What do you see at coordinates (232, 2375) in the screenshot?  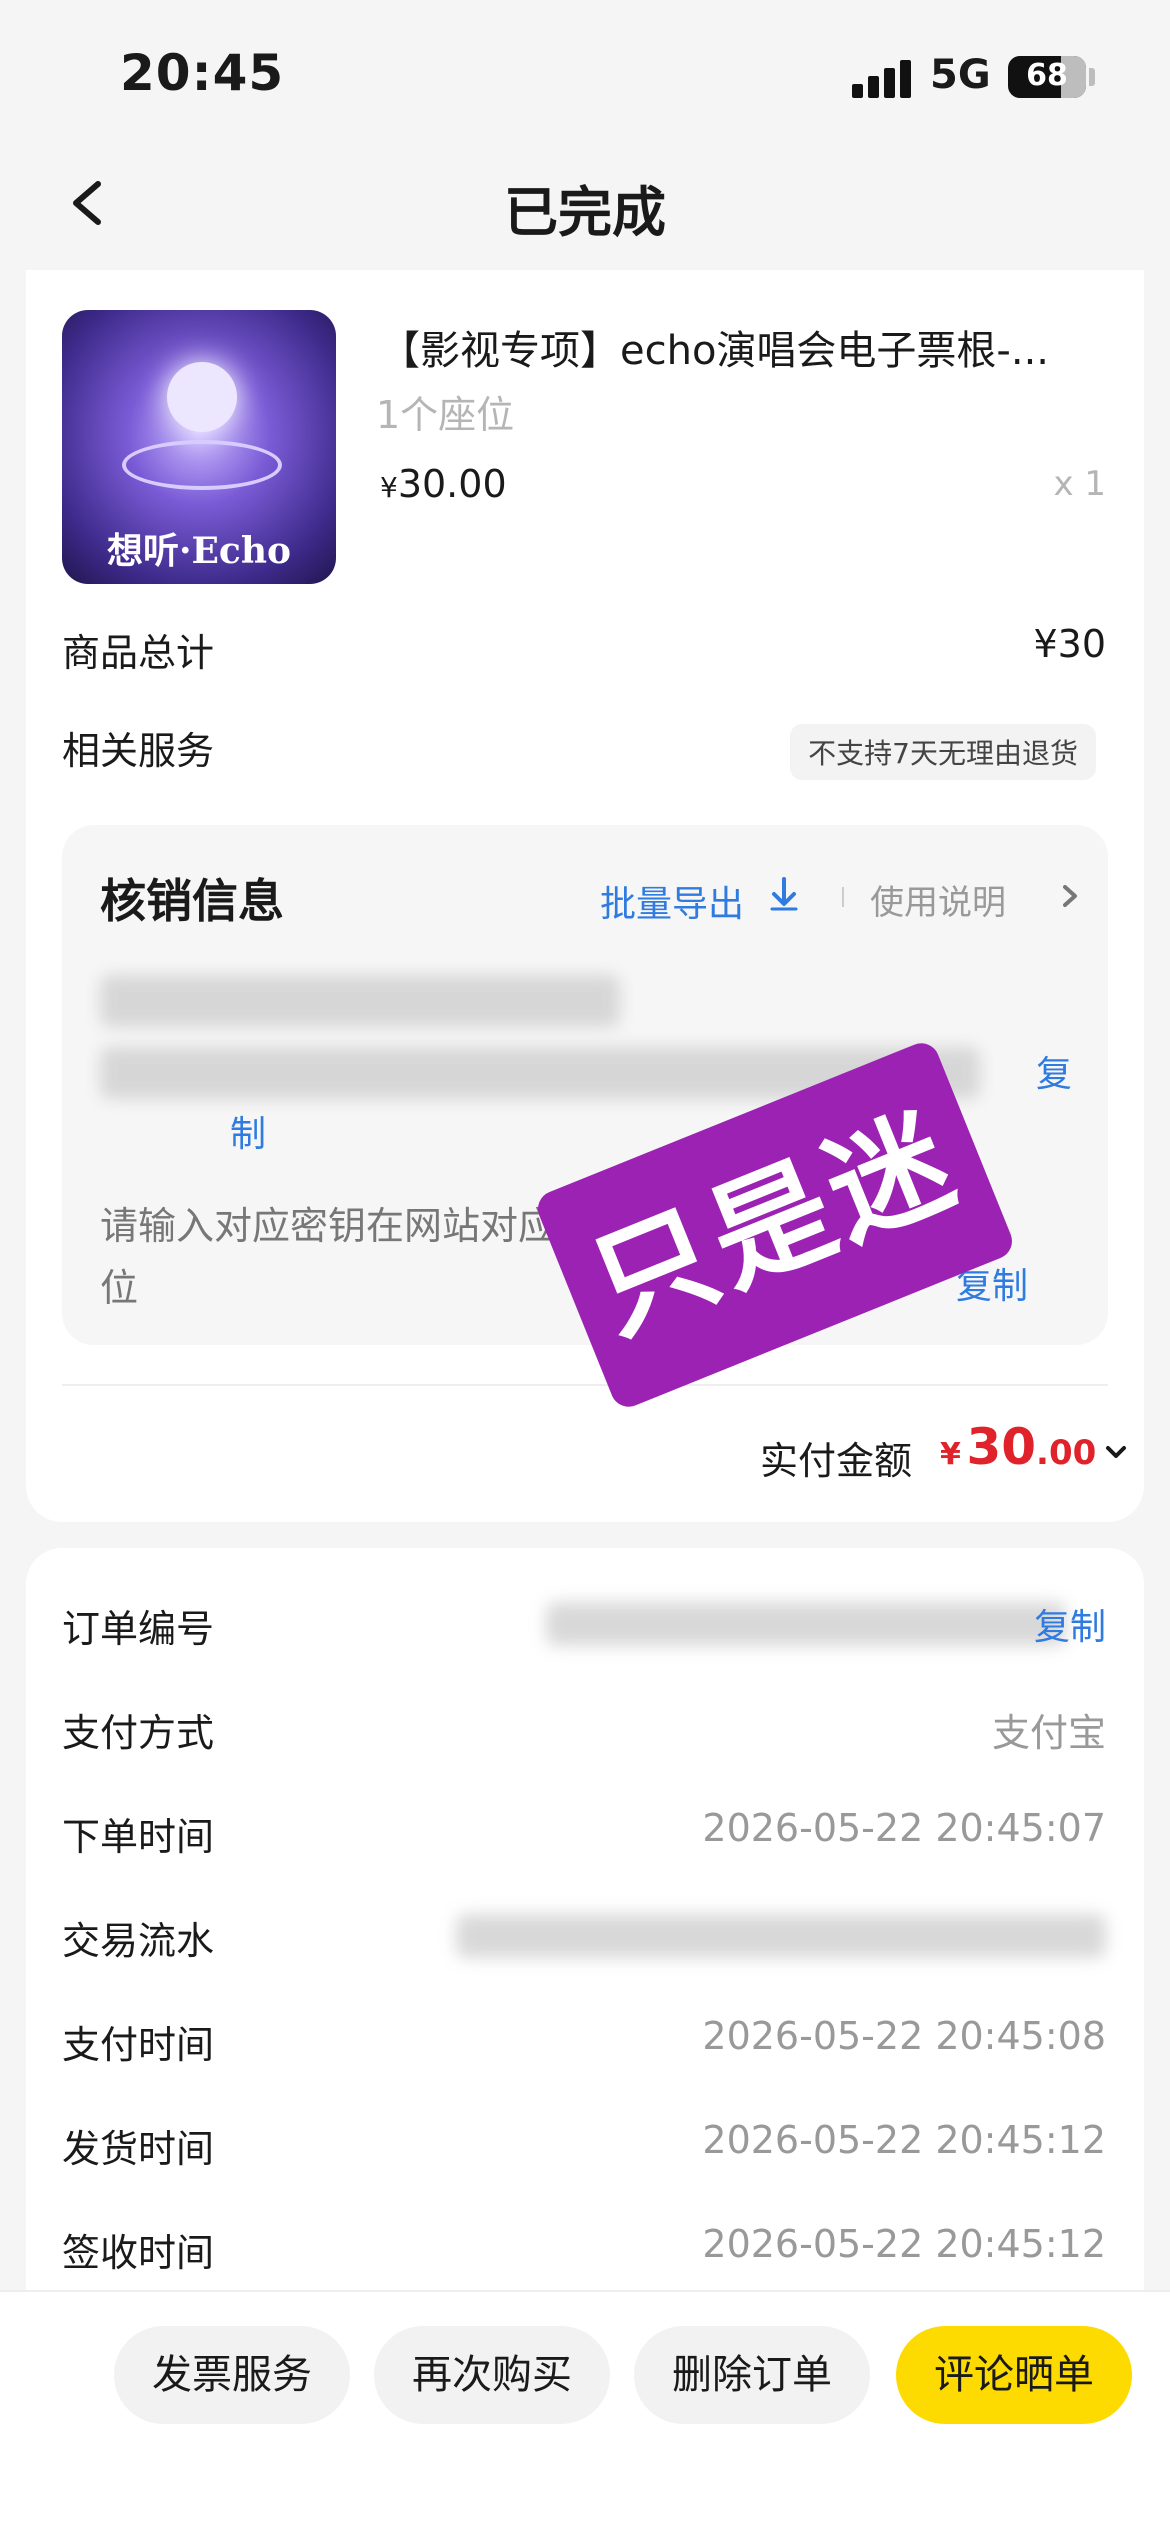 I see `invoice-service-button: 发票服务` at bounding box center [232, 2375].